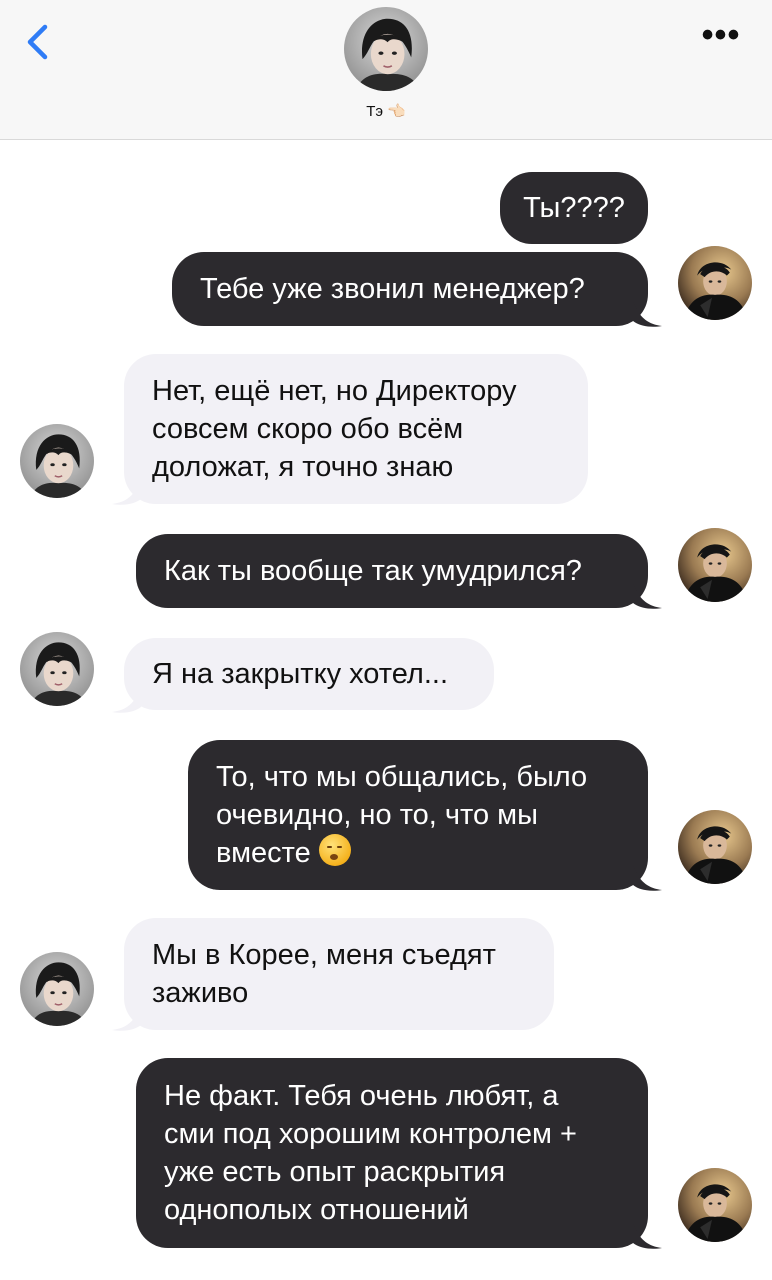 This screenshot has width=772, height=1280. I want to click on message-line: уже есть опыт раскрытия, so click(335, 1172).